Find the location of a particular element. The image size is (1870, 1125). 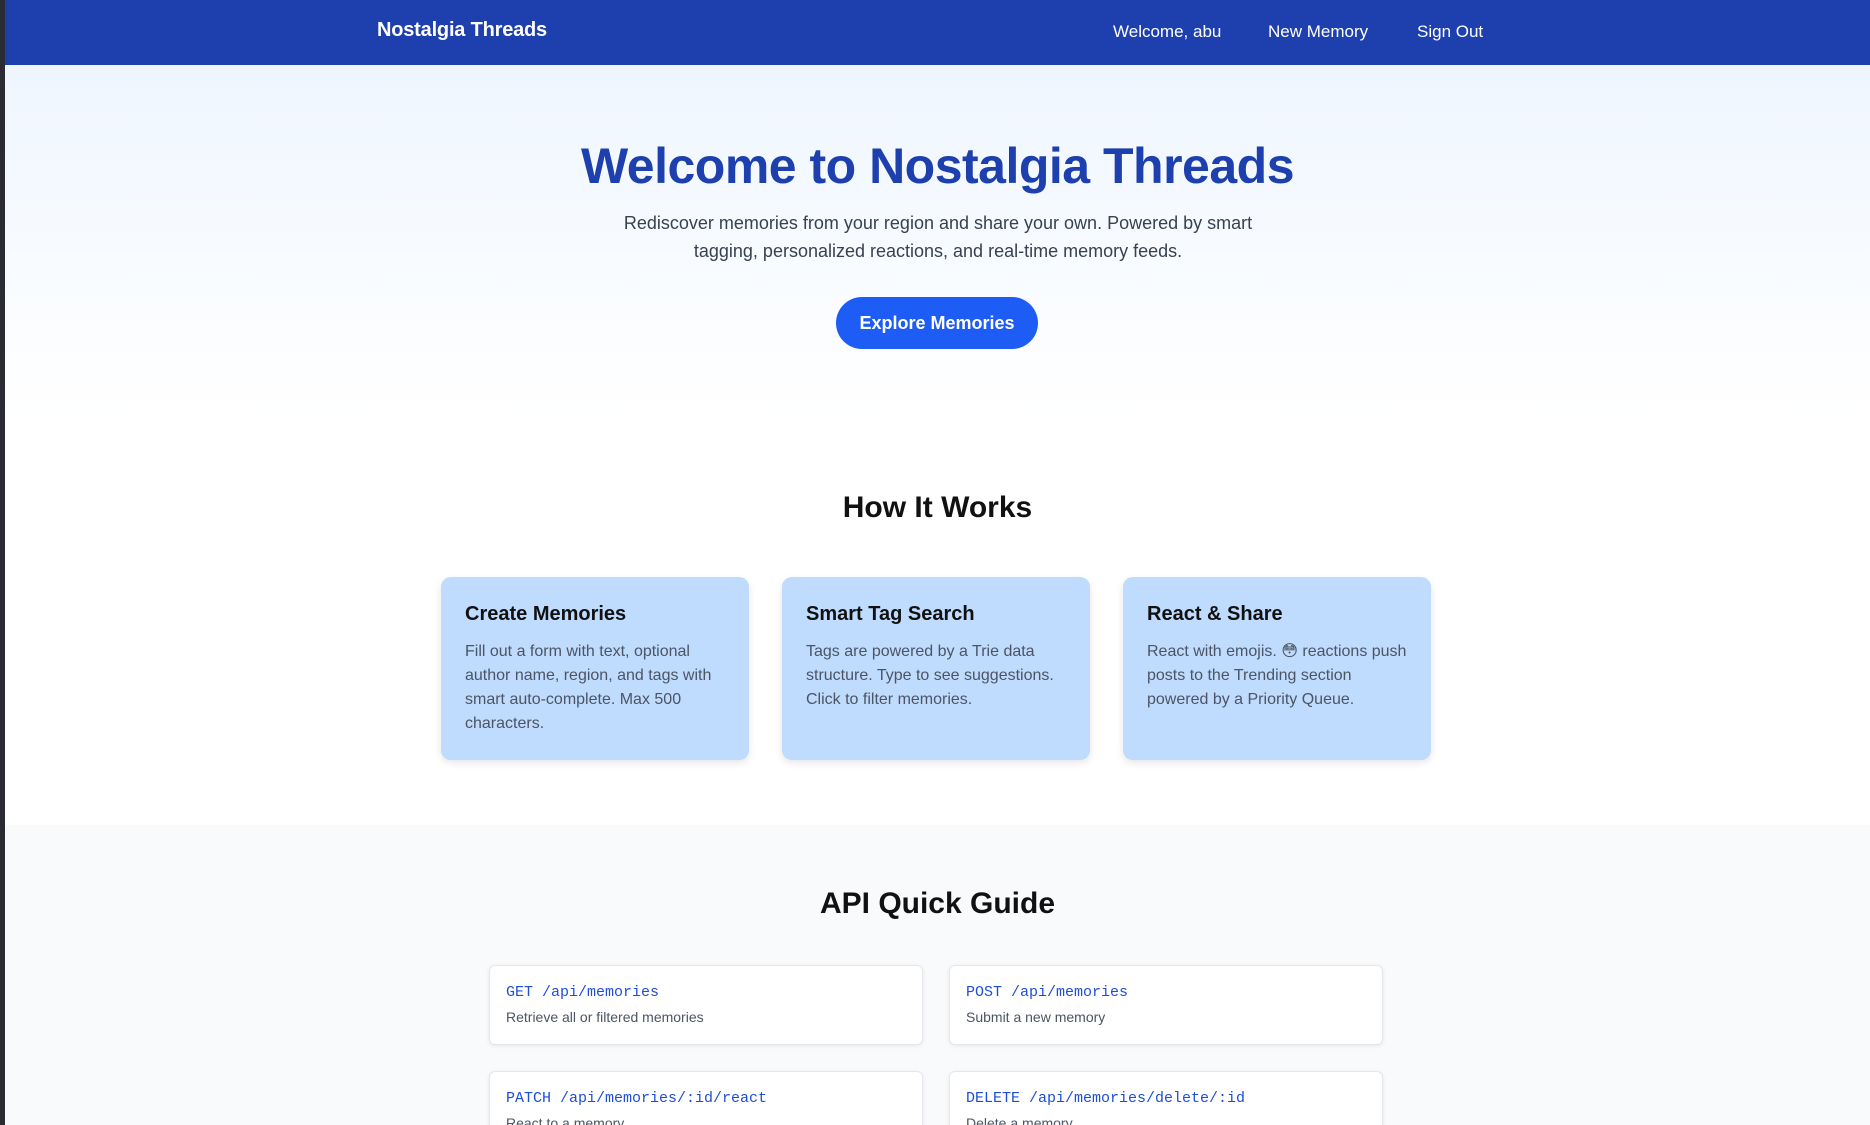

feature-card-title: React & Share is located at coordinates (1215, 614).